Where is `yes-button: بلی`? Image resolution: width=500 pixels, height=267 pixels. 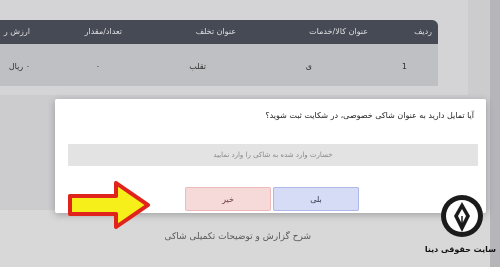 yes-button: بلی is located at coordinates (316, 199).